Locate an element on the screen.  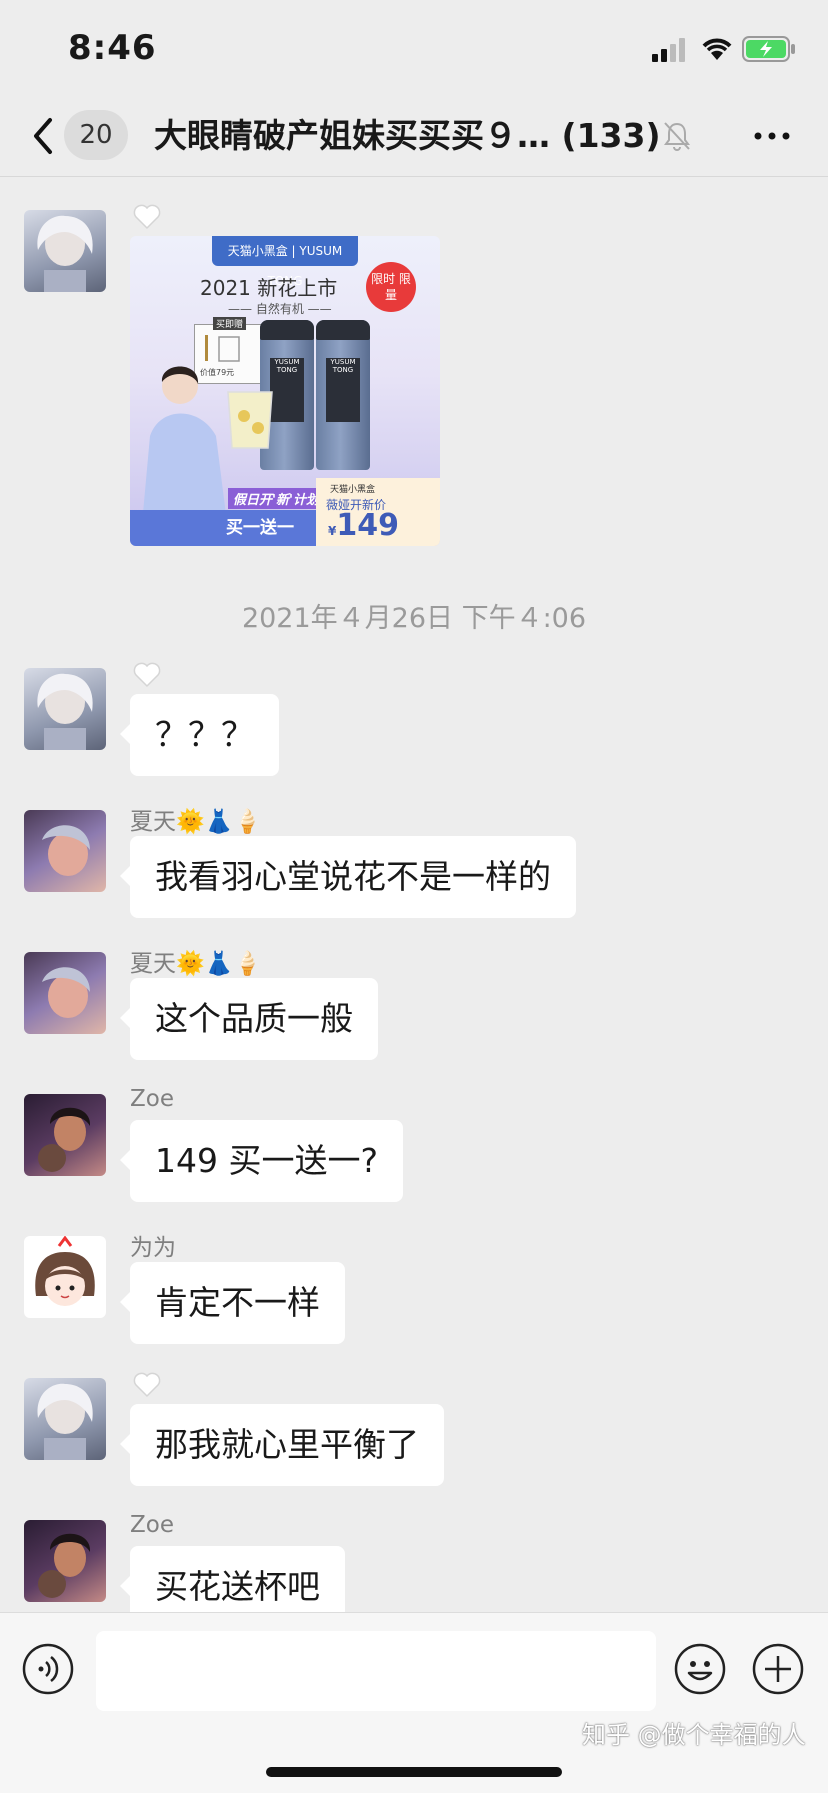
gift-label: 买即赠 is located at coordinates (230, 323).